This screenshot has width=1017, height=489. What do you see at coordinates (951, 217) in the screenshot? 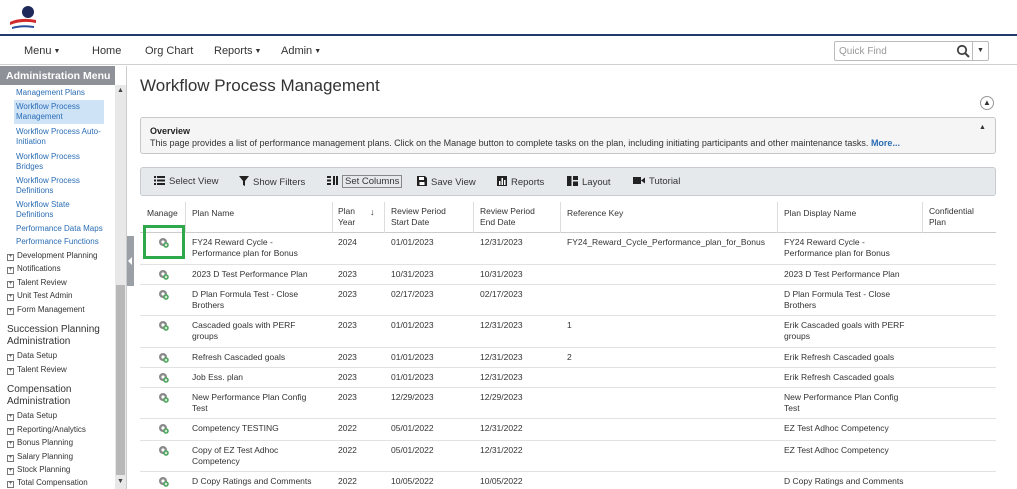
I see `col-confidential-plan: Confidential Plan` at bounding box center [951, 217].